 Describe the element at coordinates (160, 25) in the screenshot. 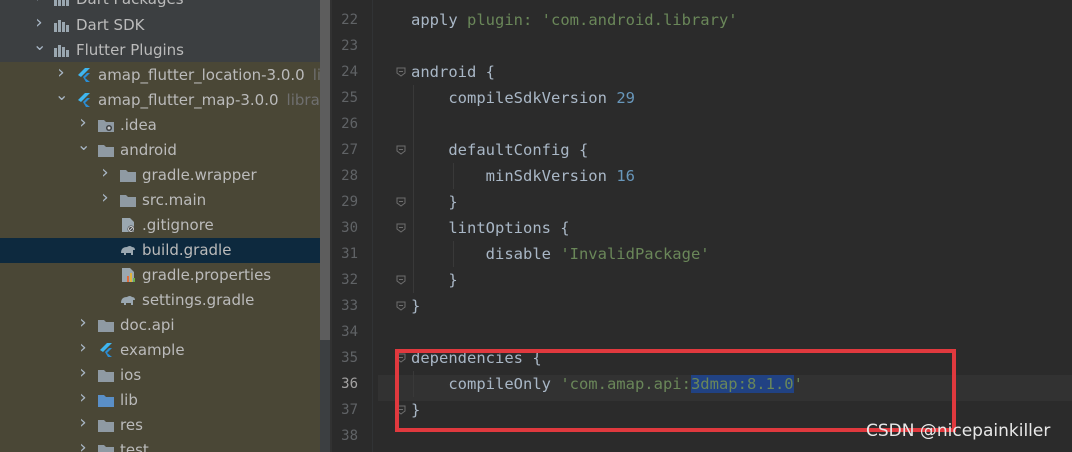

I see `tree-row: › Dart SDK` at that location.